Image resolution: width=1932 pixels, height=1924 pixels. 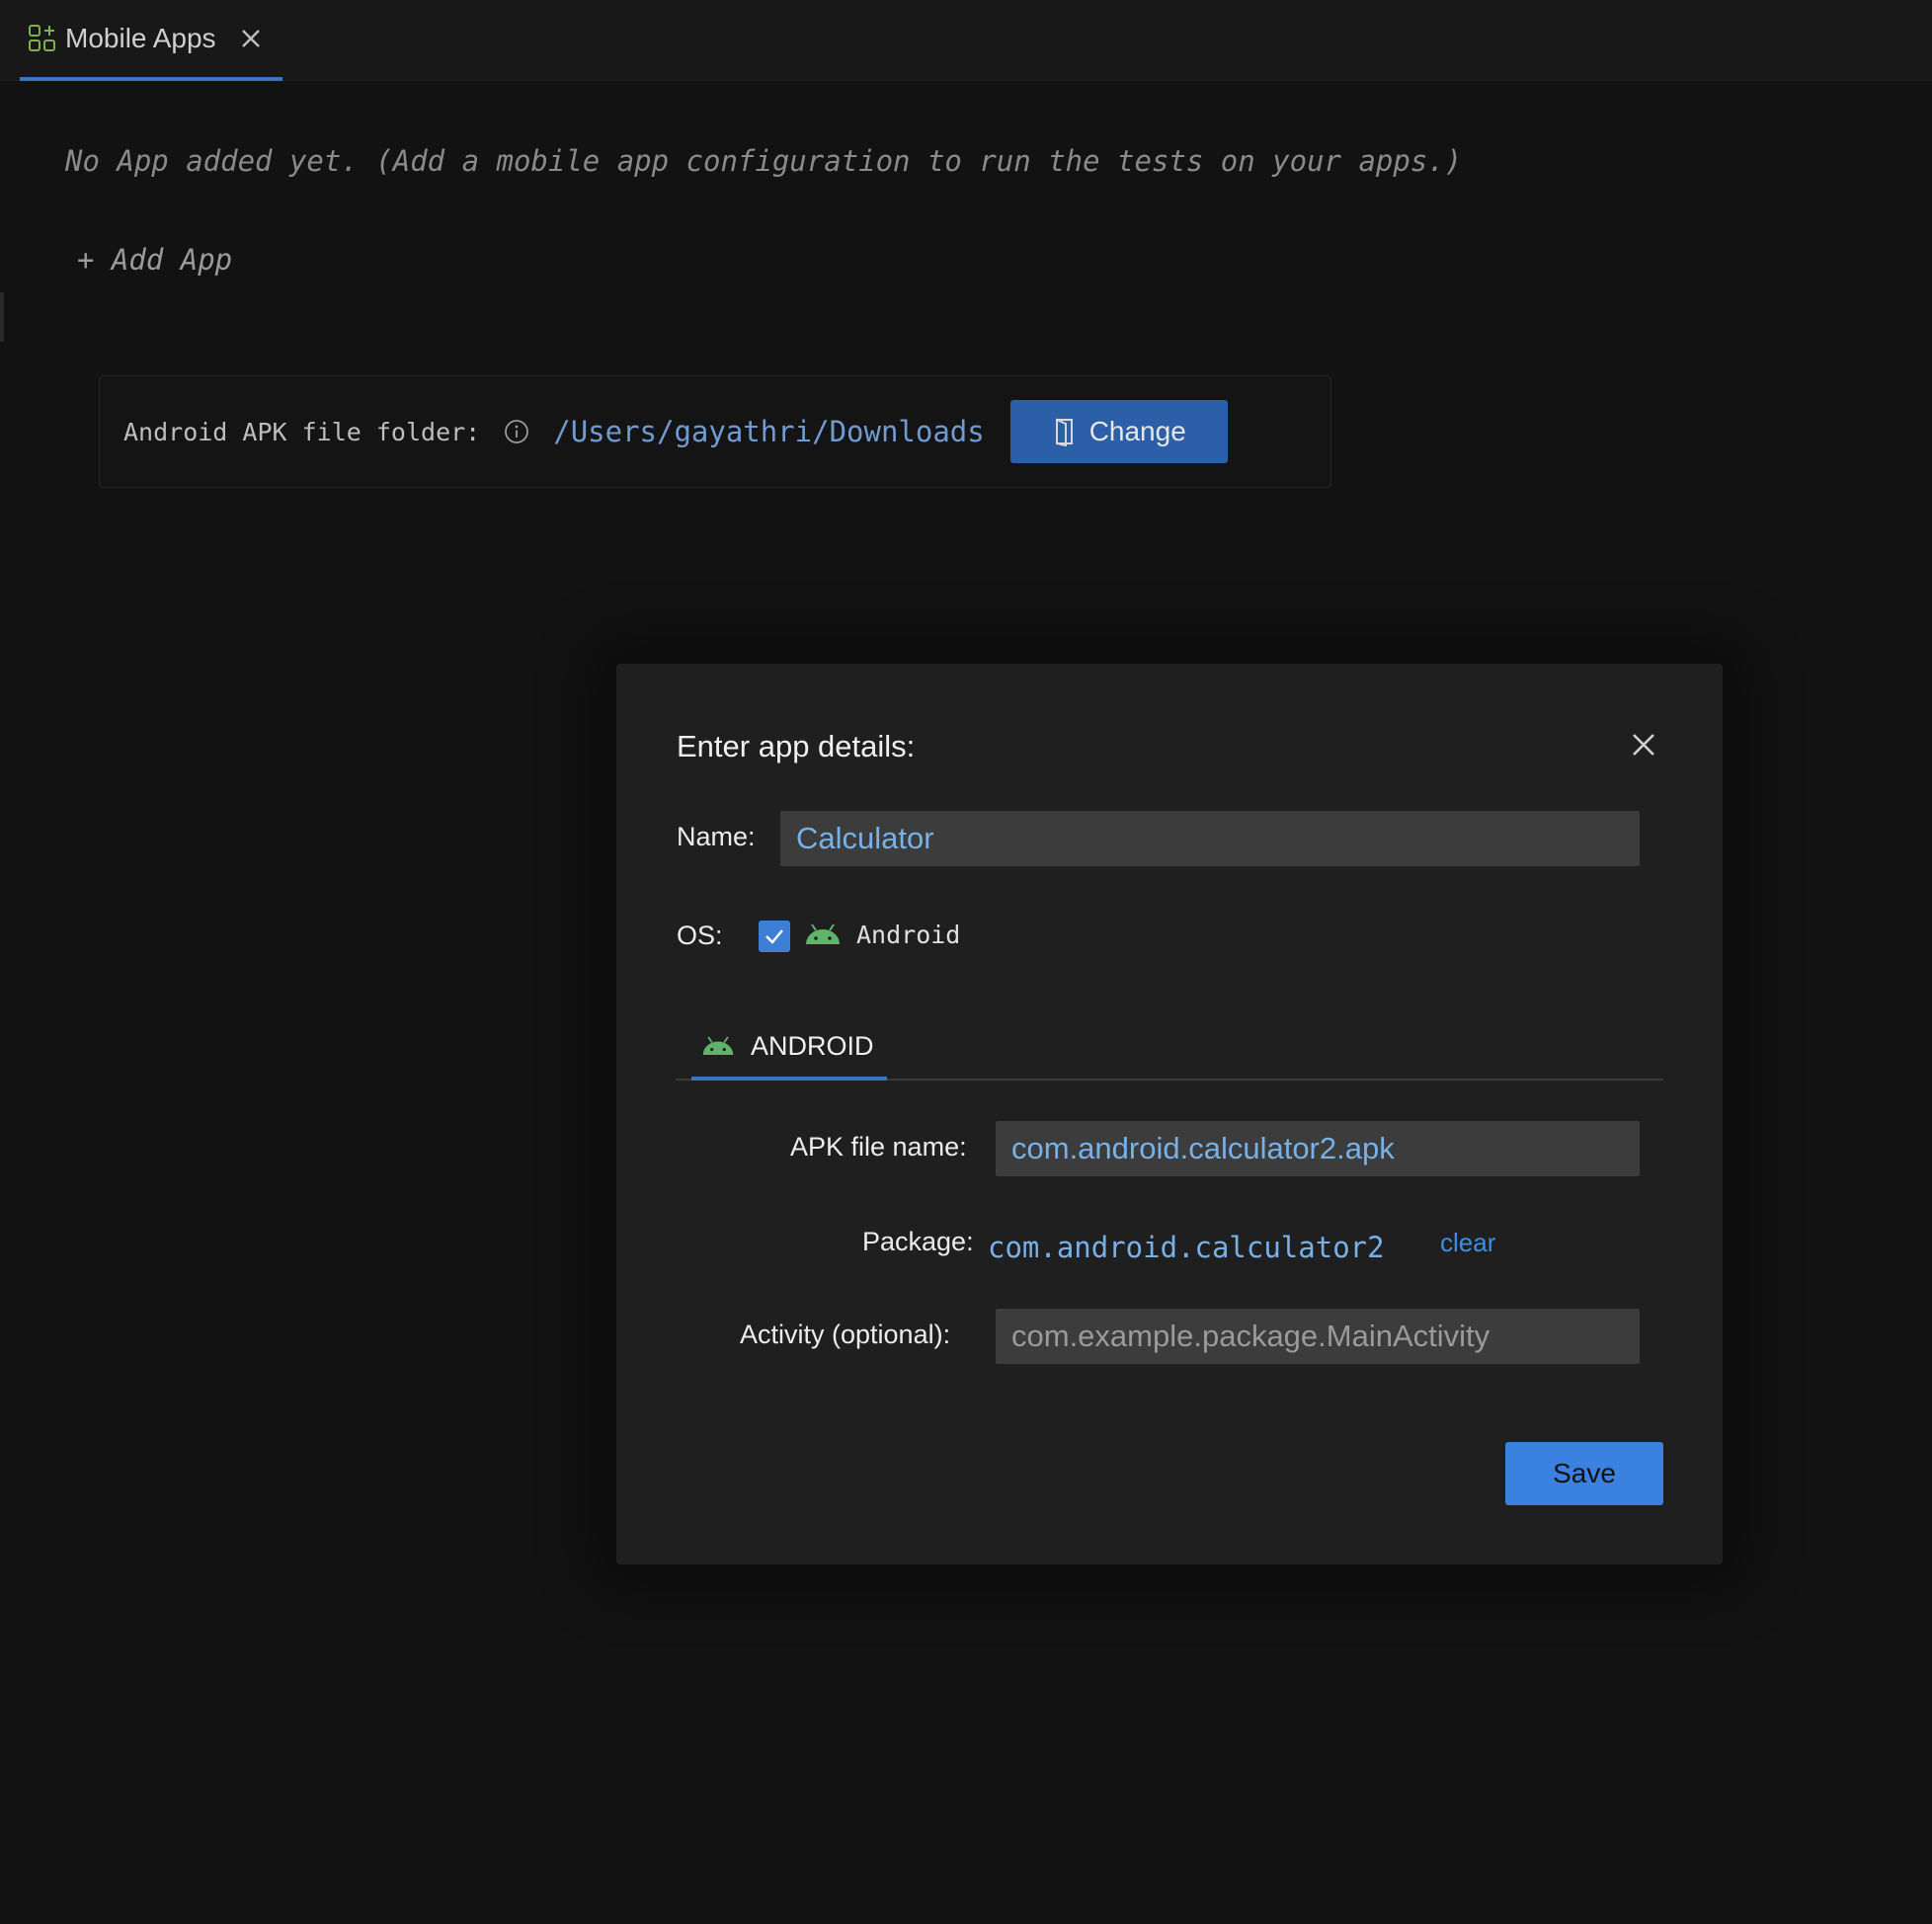 I want to click on apps-add-icon, so click(x=42, y=38).